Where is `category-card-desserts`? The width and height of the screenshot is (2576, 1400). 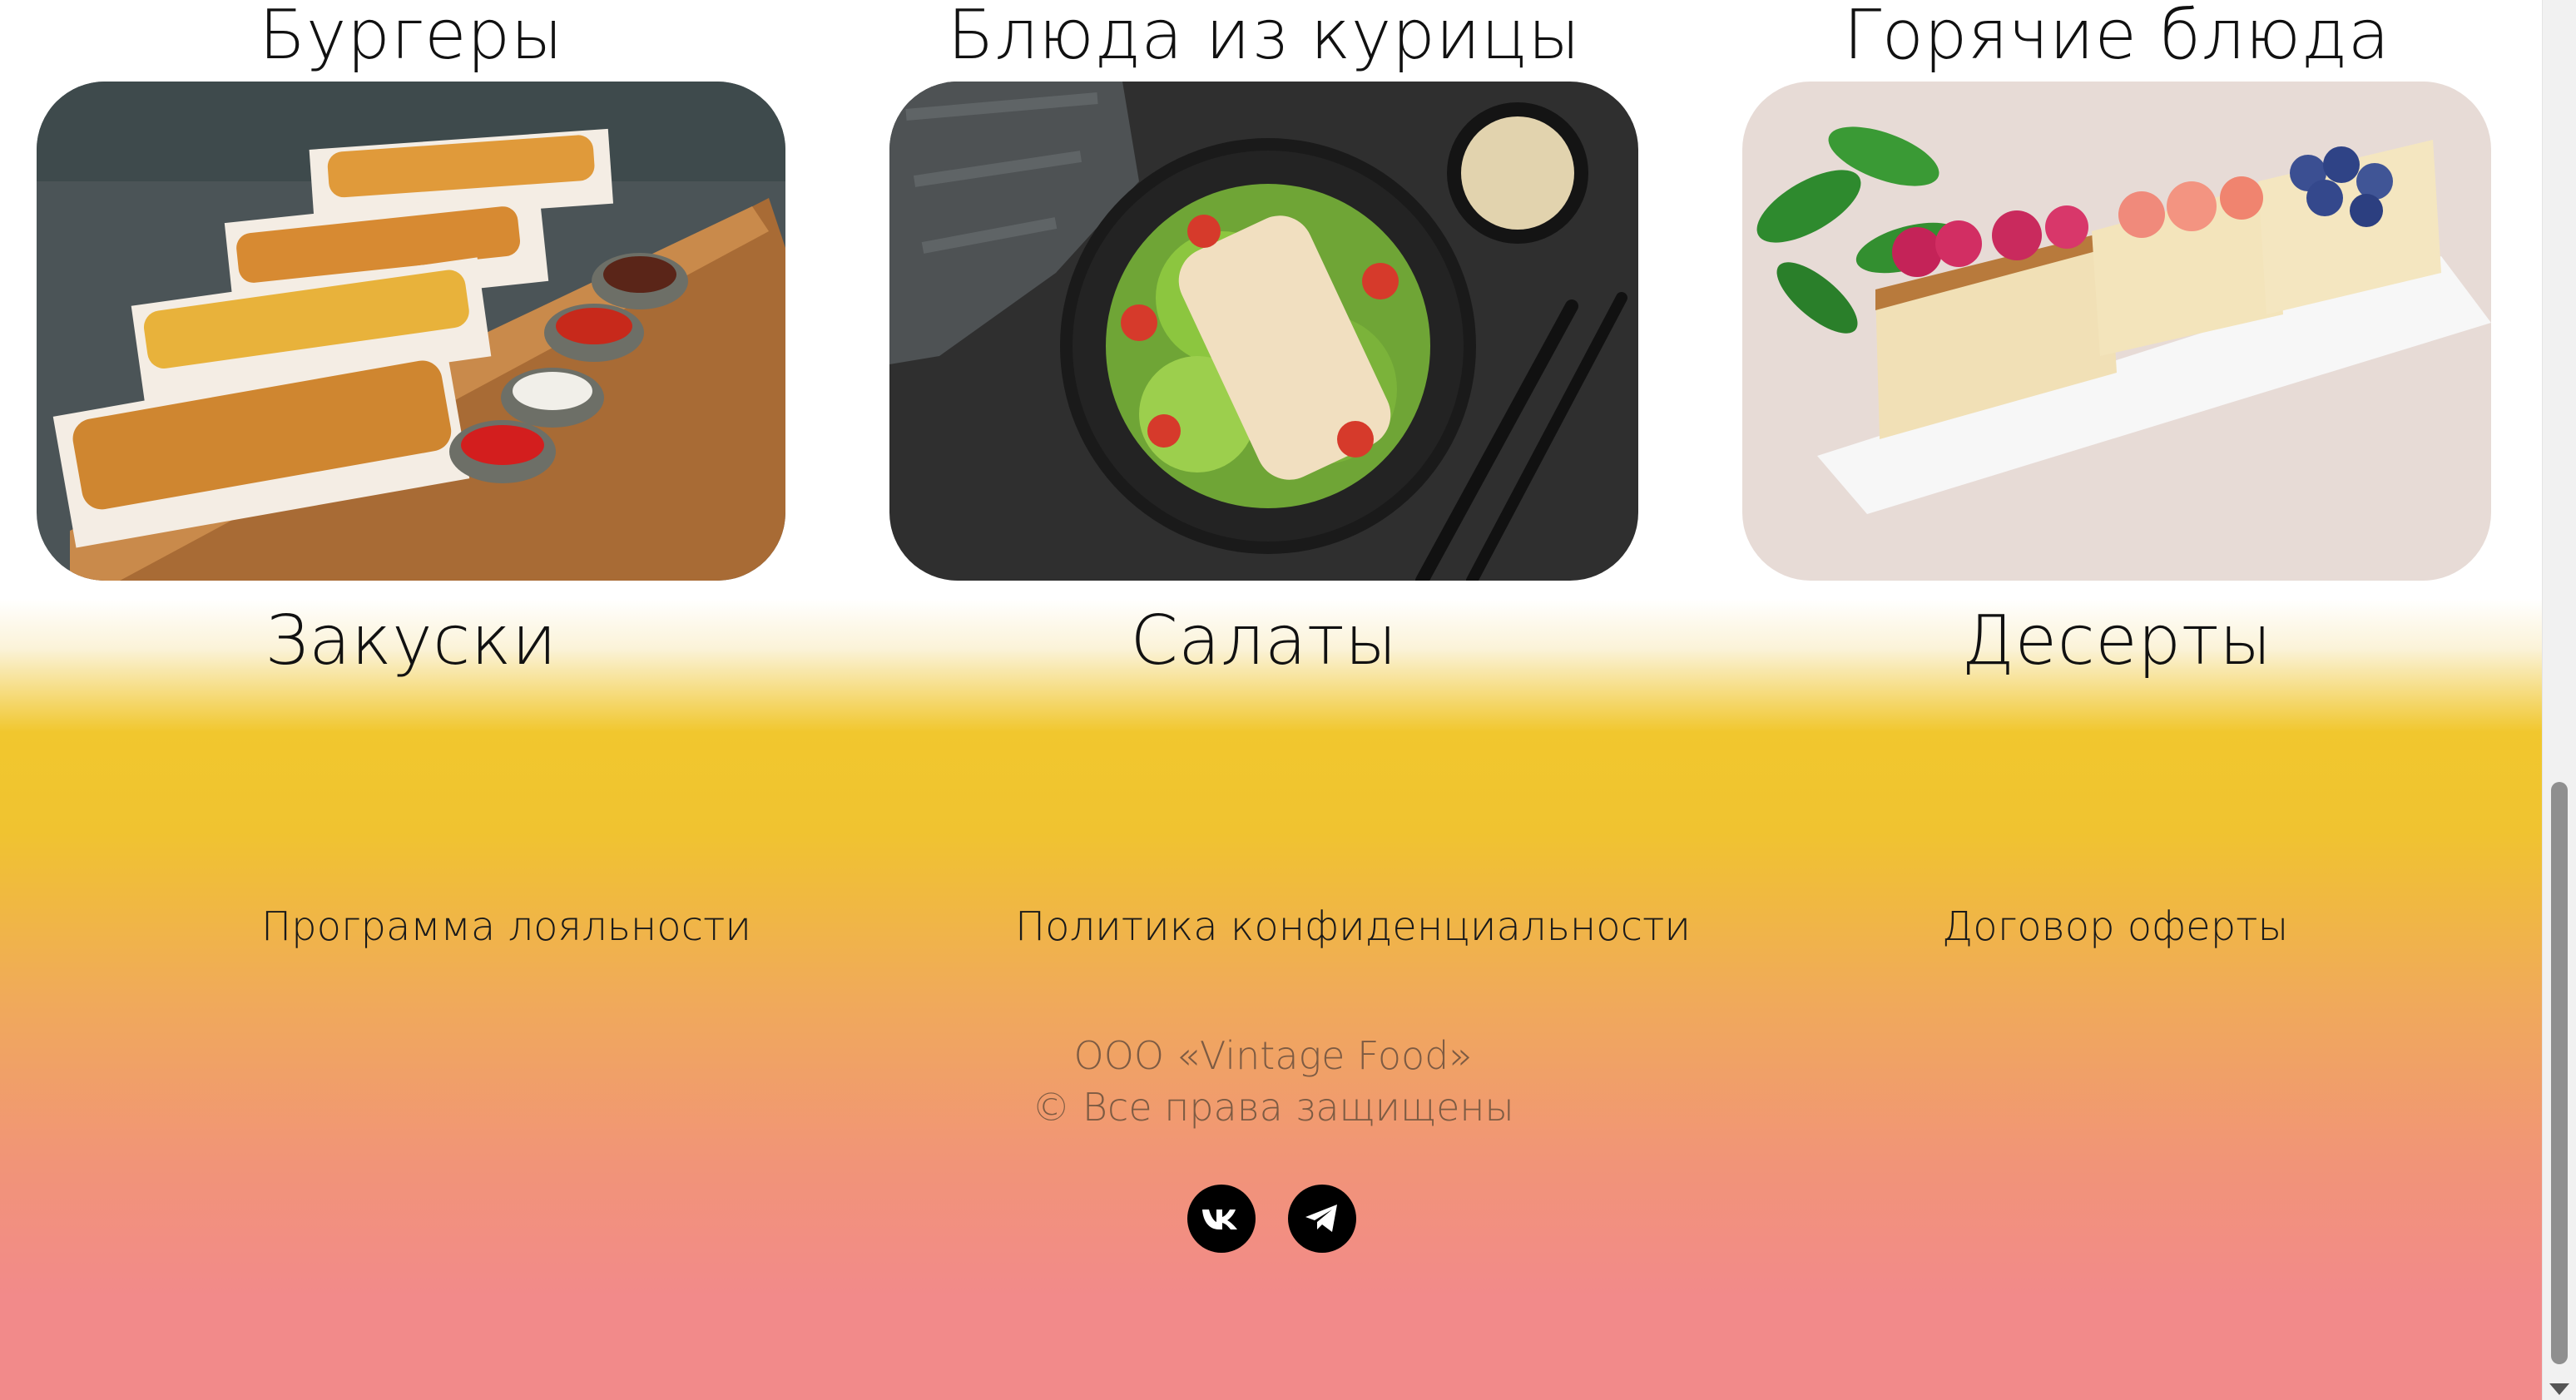 category-card-desserts is located at coordinates (2116, 331).